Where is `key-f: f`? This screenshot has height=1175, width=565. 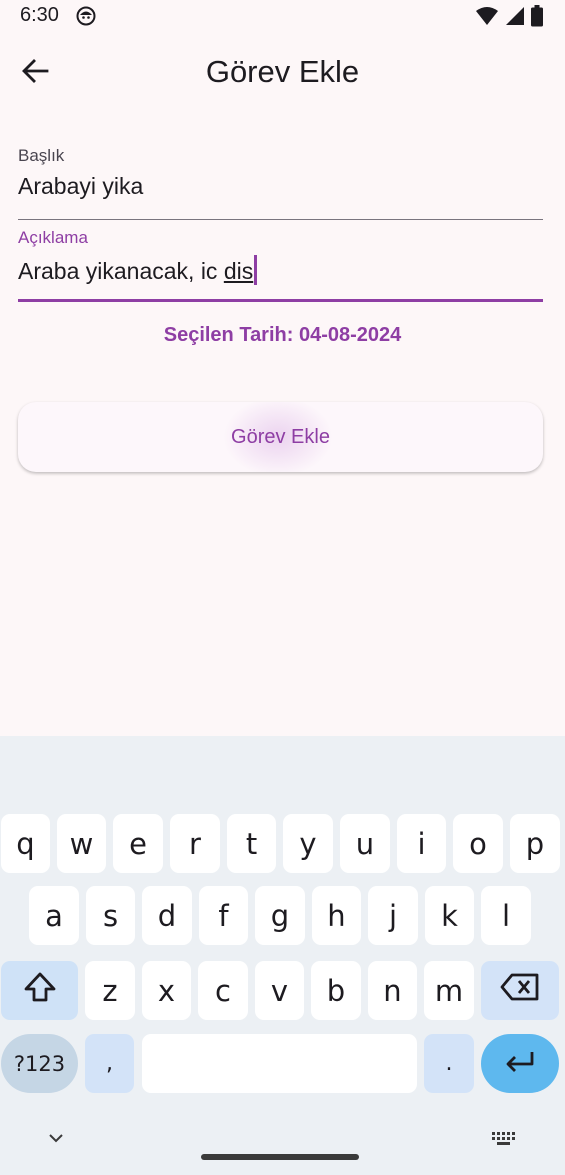
key-f: f is located at coordinates (223, 915).